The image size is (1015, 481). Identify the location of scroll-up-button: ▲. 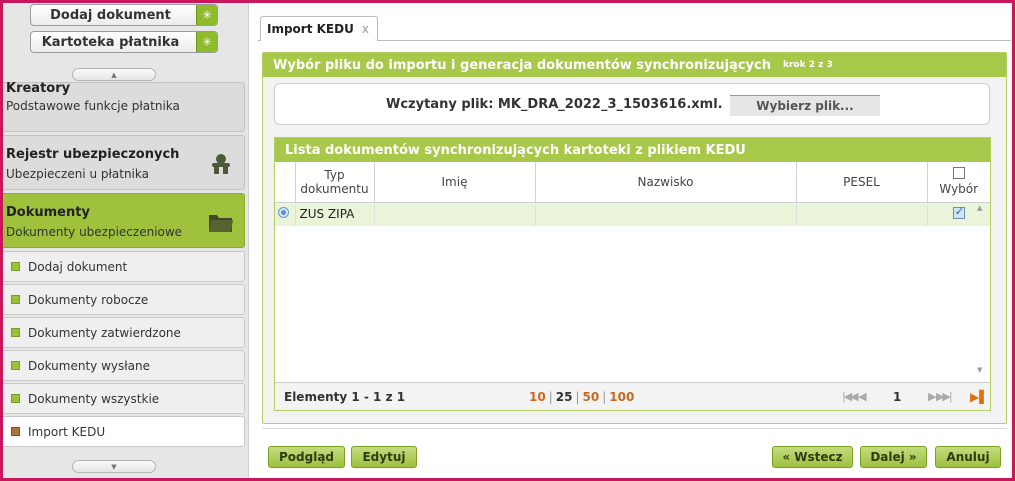
(114, 74).